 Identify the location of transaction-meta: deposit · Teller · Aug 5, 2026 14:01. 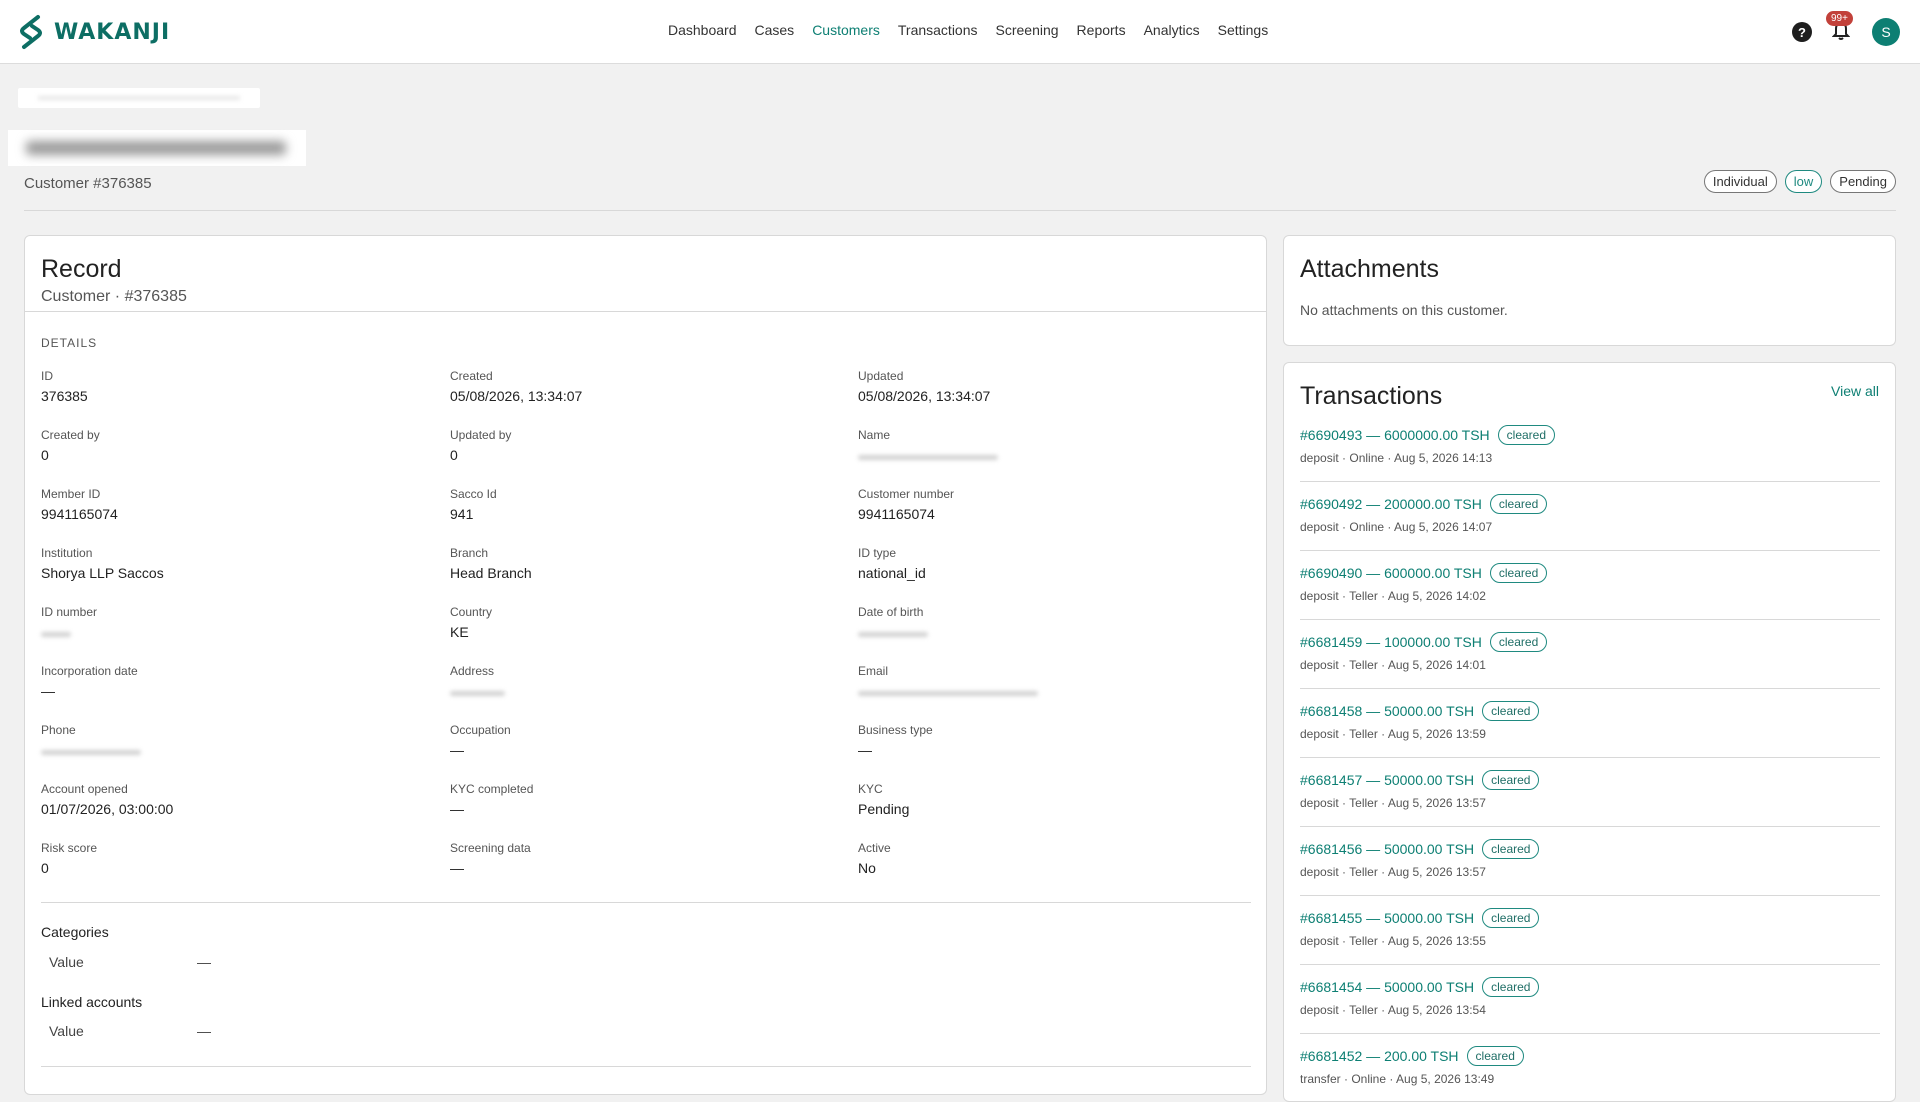
(1393, 665).